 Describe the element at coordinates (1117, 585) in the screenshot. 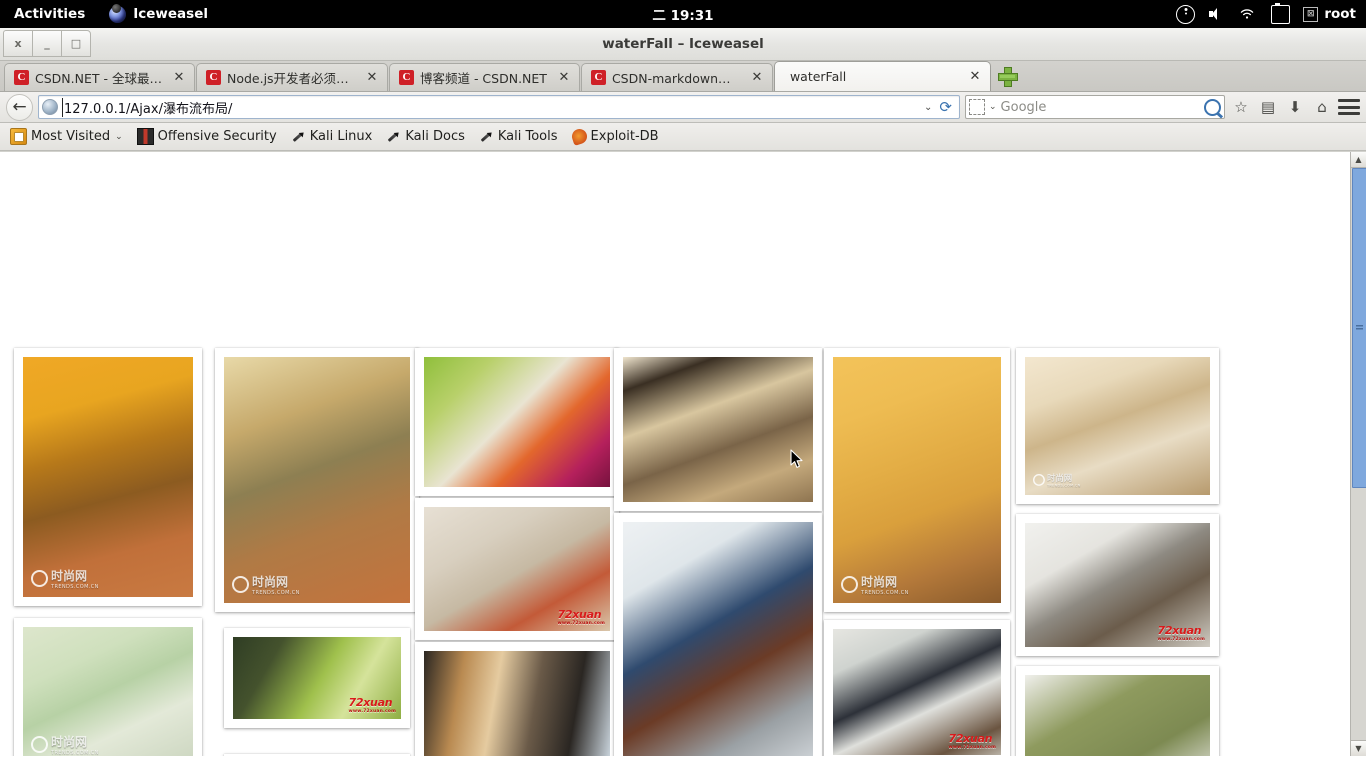

I see `card-mirror-bedroom: 72xuan www.72xuan.com` at that location.